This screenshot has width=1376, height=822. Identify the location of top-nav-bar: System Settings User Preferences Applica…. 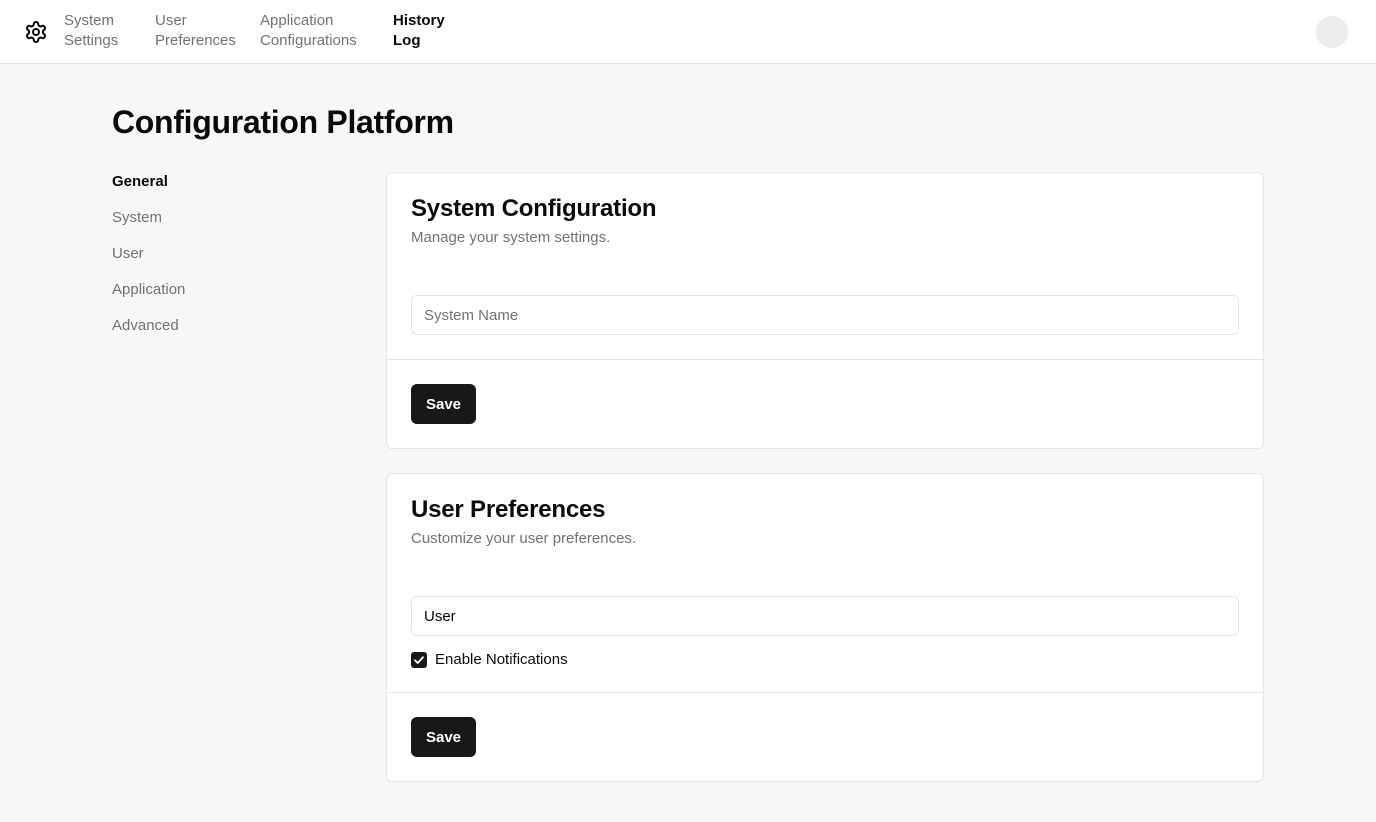
(688, 32).